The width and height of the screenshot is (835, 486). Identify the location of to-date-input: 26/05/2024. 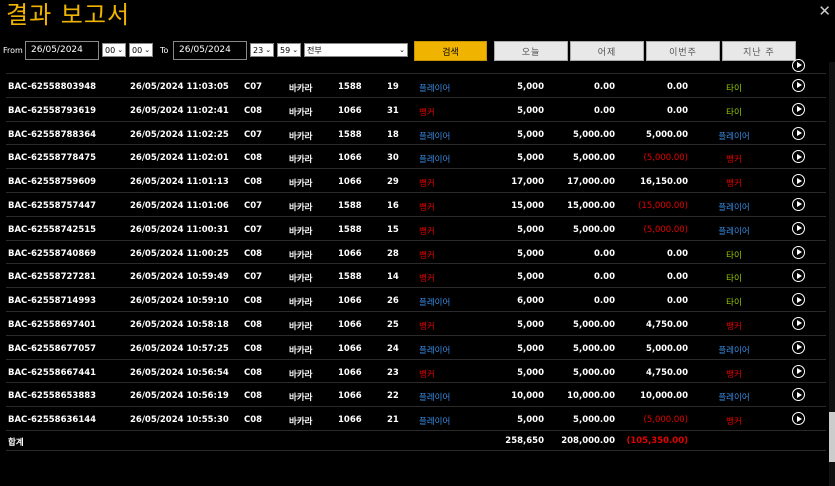
(210, 50).